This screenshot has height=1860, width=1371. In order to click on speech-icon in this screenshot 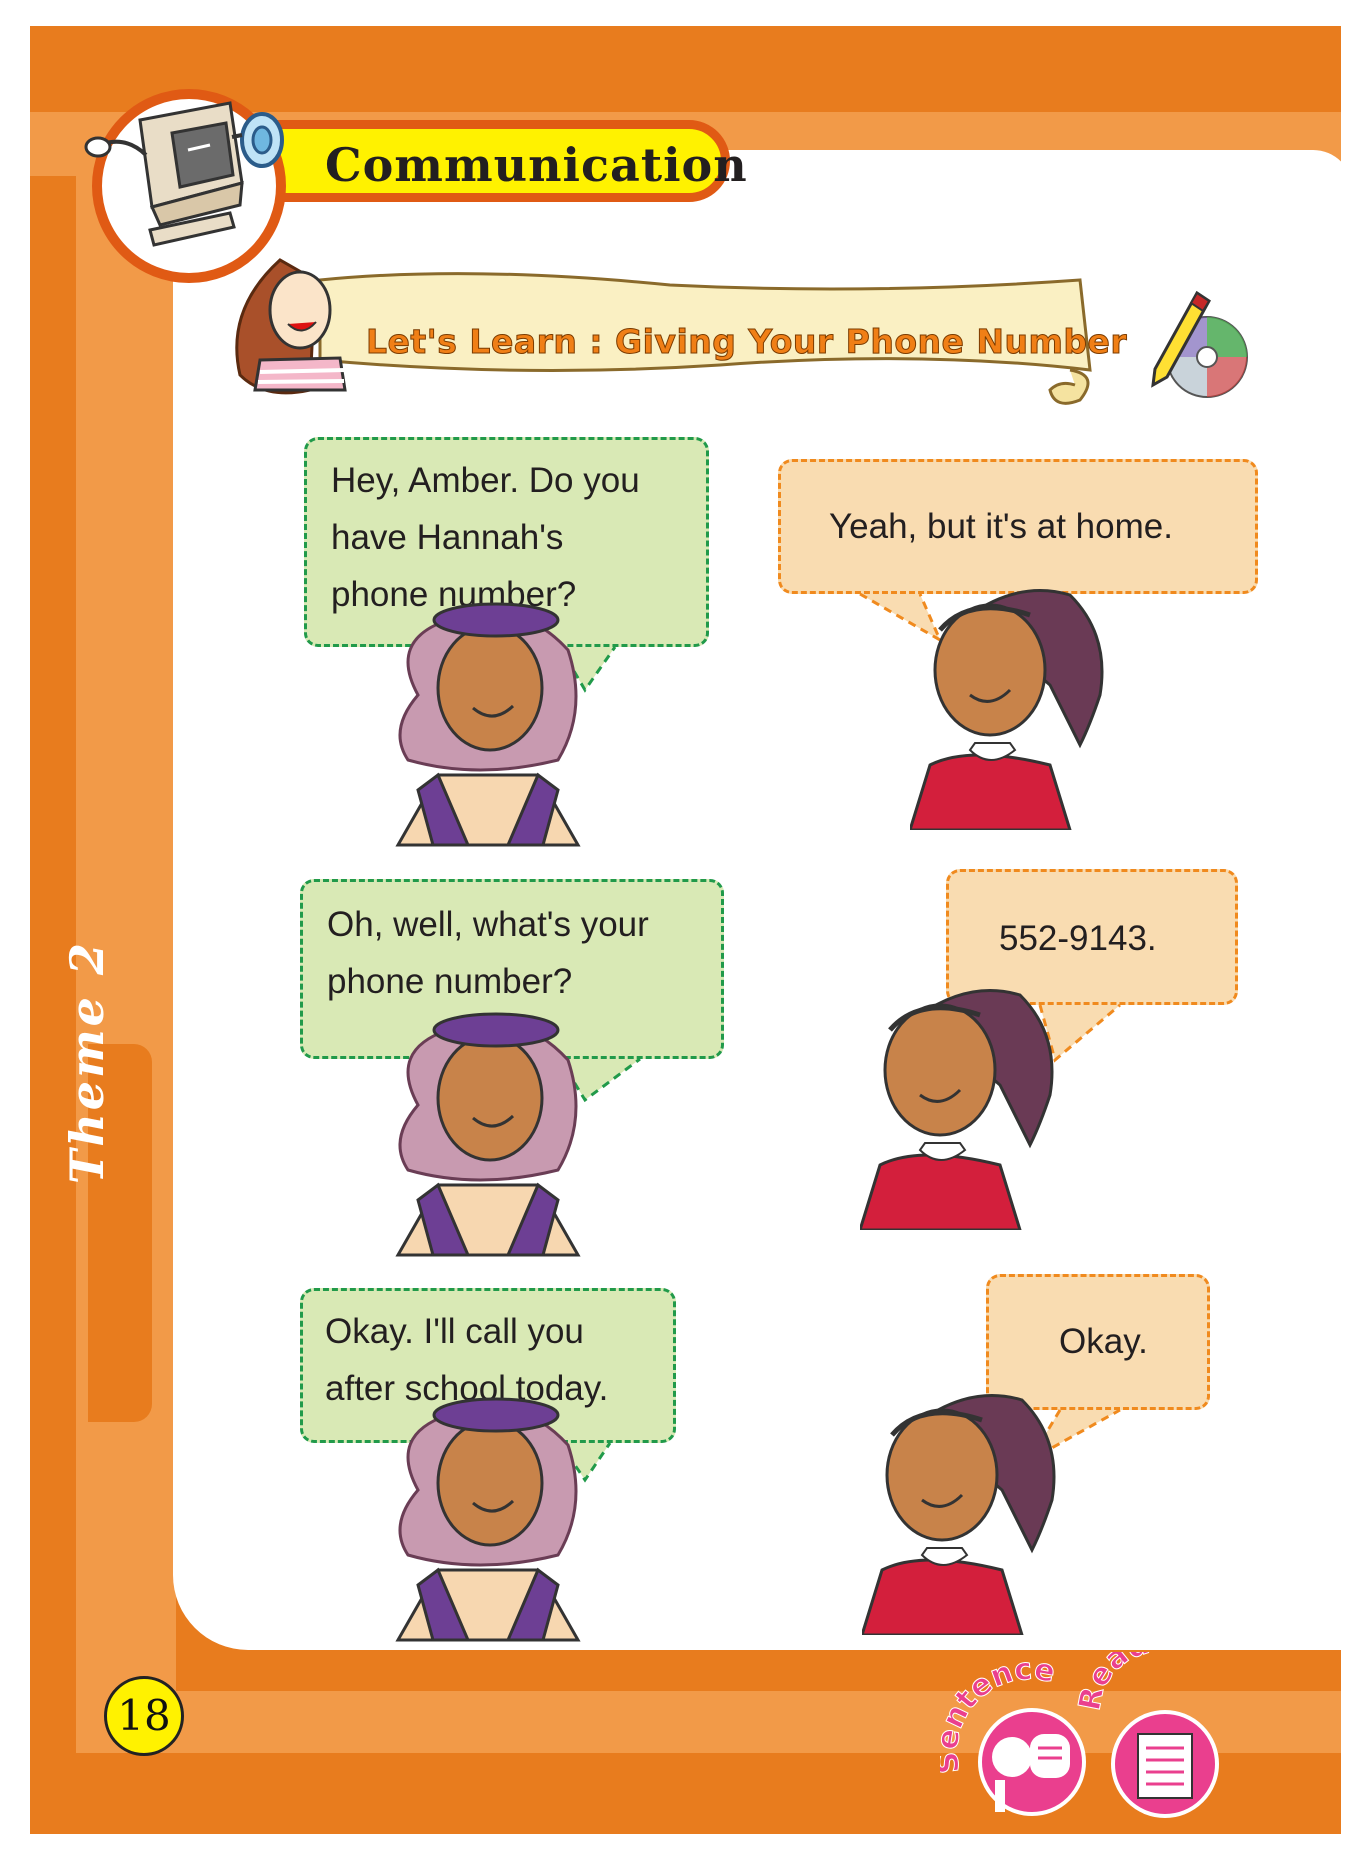, I will do `click(1050, 1756)`.